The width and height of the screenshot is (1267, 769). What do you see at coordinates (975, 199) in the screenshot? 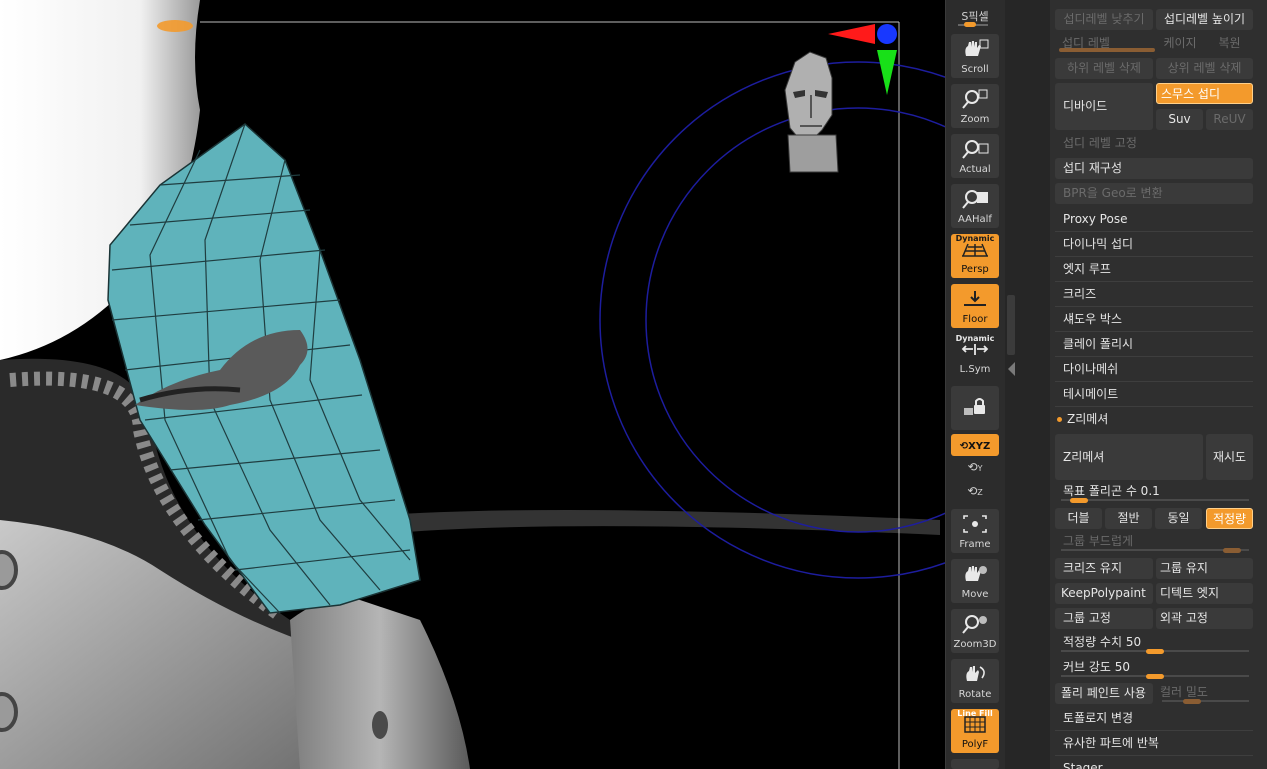
I see `aahalf-icon` at bounding box center [975, 199].